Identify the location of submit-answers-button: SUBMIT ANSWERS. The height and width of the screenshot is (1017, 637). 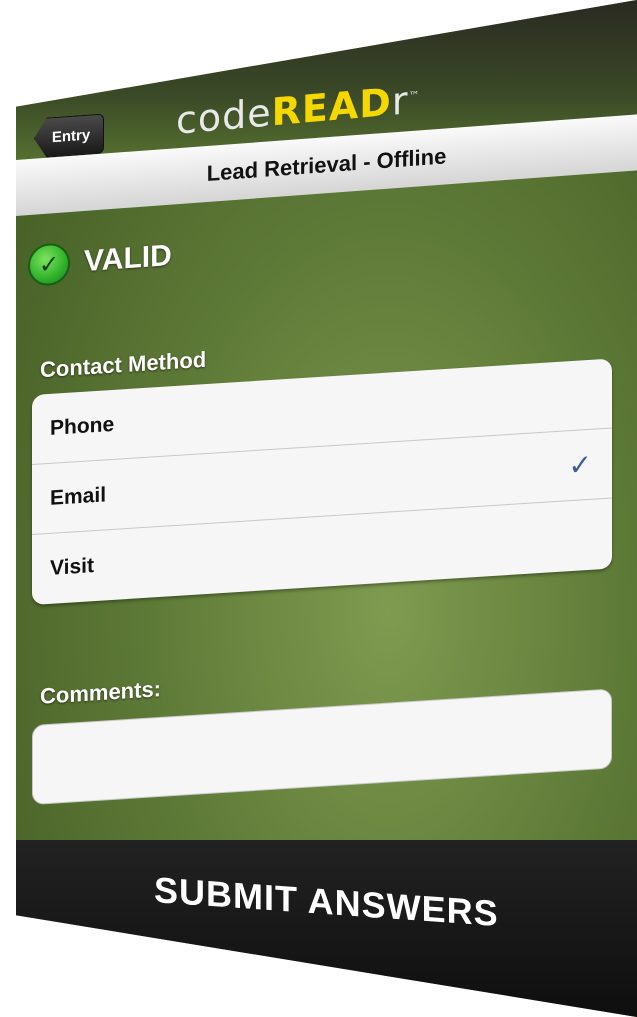
(326, 902).